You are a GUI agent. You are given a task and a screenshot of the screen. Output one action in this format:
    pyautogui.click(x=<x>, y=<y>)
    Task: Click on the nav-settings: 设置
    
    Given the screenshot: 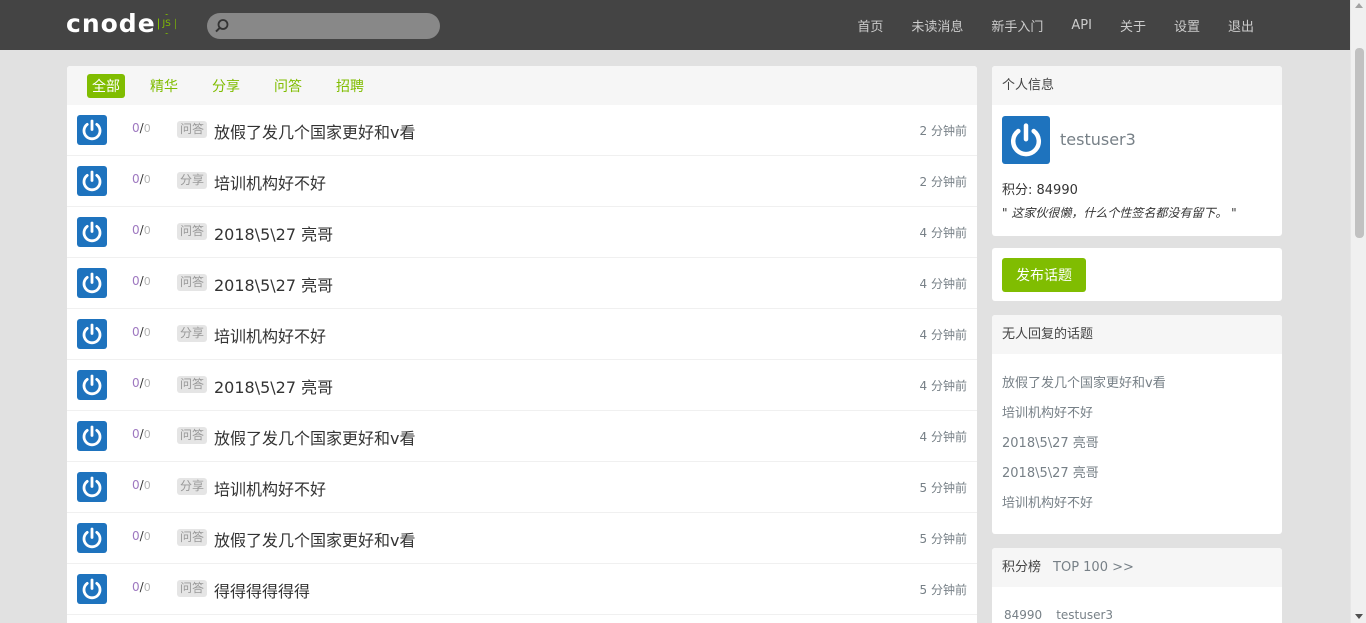 What is the action you would take?
    pyautogui.click(x=1187, y=25)
    